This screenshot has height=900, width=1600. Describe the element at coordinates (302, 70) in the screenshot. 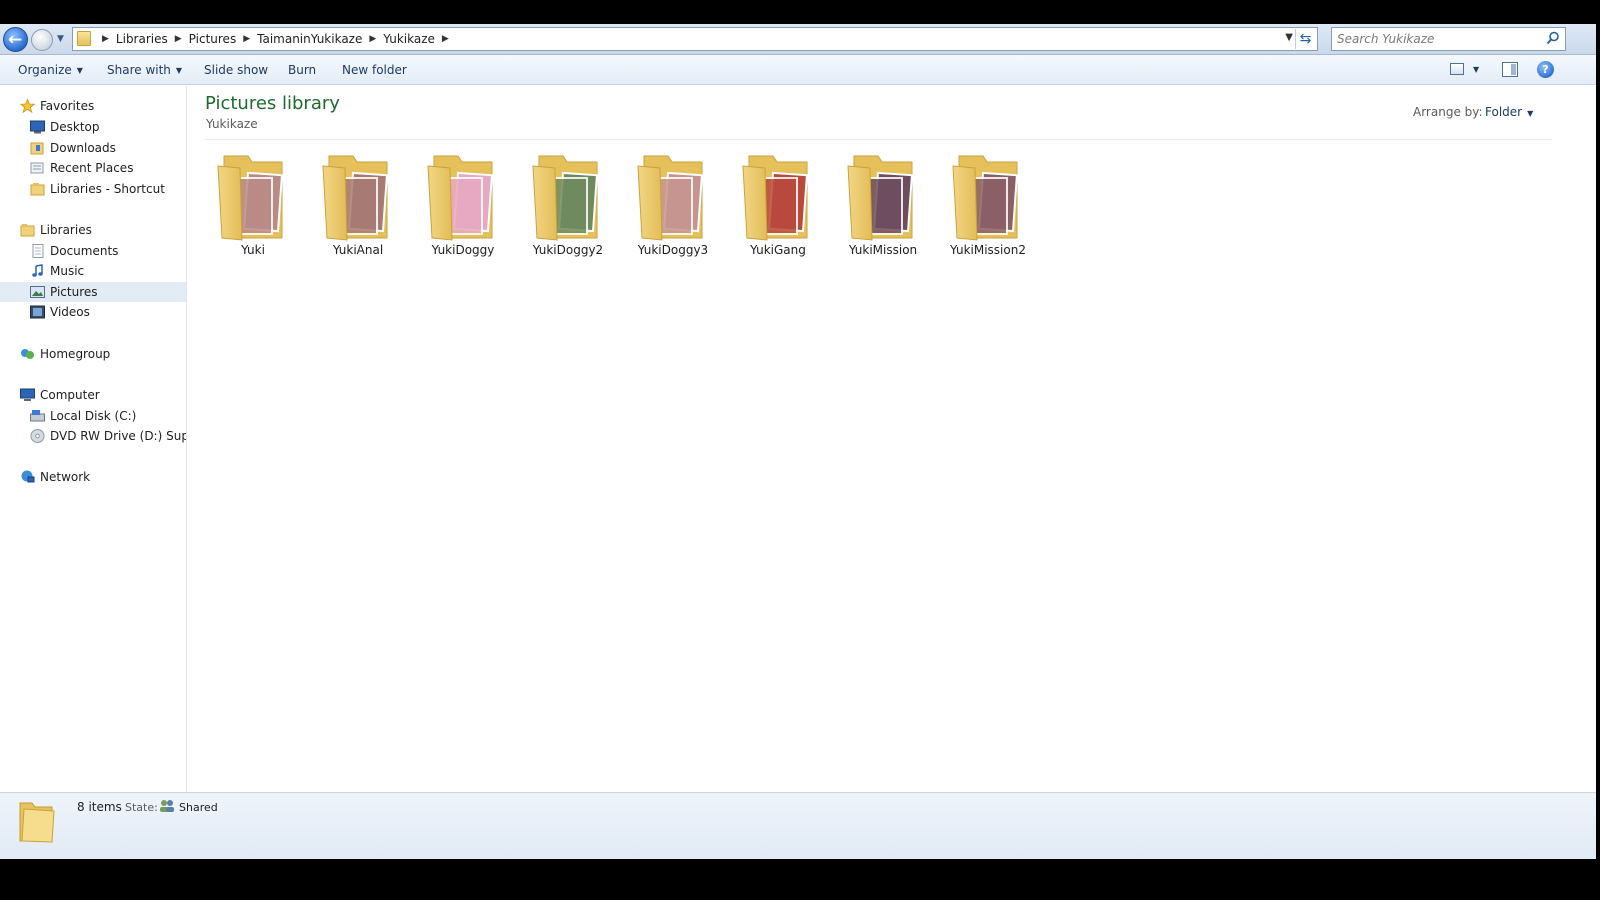

I see `burn-button: Burn` at that location.